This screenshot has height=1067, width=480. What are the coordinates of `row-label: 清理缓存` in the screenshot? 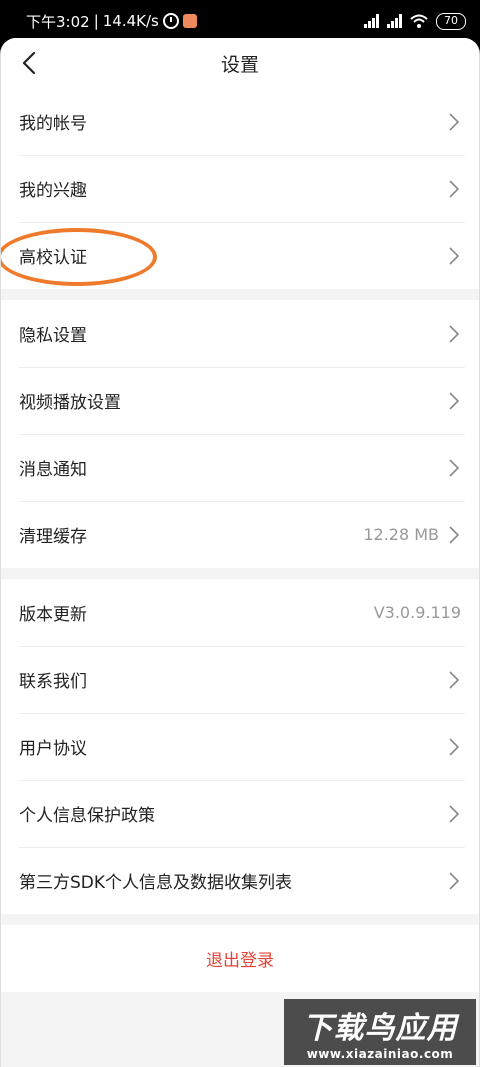 It's located at (53, 537).